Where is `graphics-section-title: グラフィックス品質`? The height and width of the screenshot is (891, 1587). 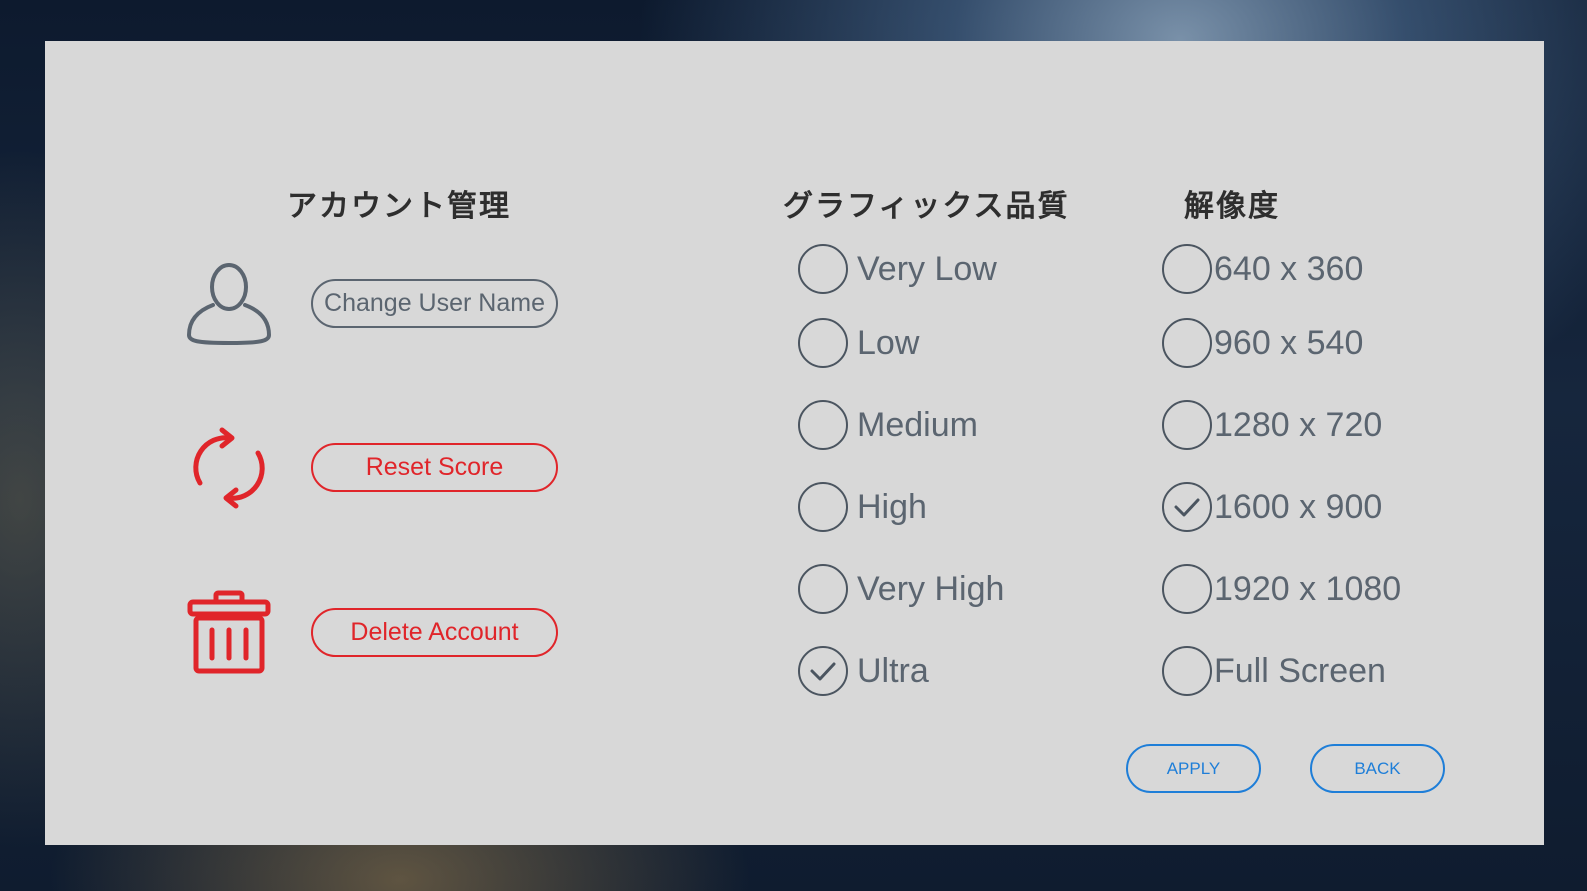 graphics-section-title: グラフィックス品質 is located at coordinates (926, 206).